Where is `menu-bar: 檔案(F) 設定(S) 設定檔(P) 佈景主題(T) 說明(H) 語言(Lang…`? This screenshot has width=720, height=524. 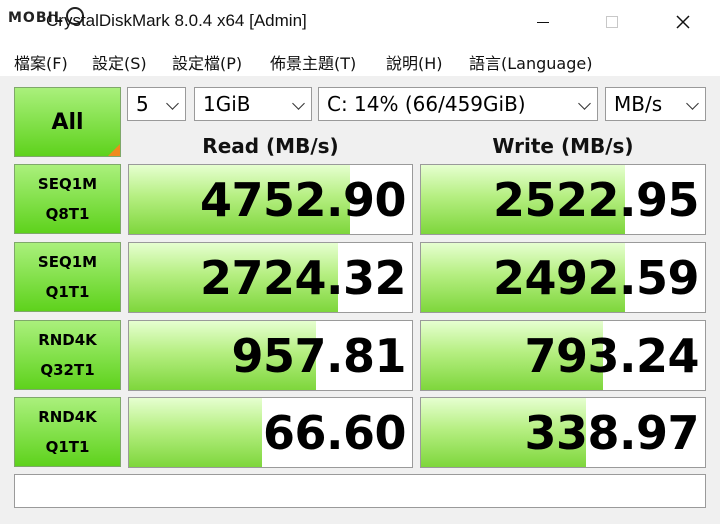
menu-bar: 檔案(F) 設定(S) 設定檔(P) 佈景主題(T) 說明(H) 語言(Lang… is located at coordinates (360, 60).